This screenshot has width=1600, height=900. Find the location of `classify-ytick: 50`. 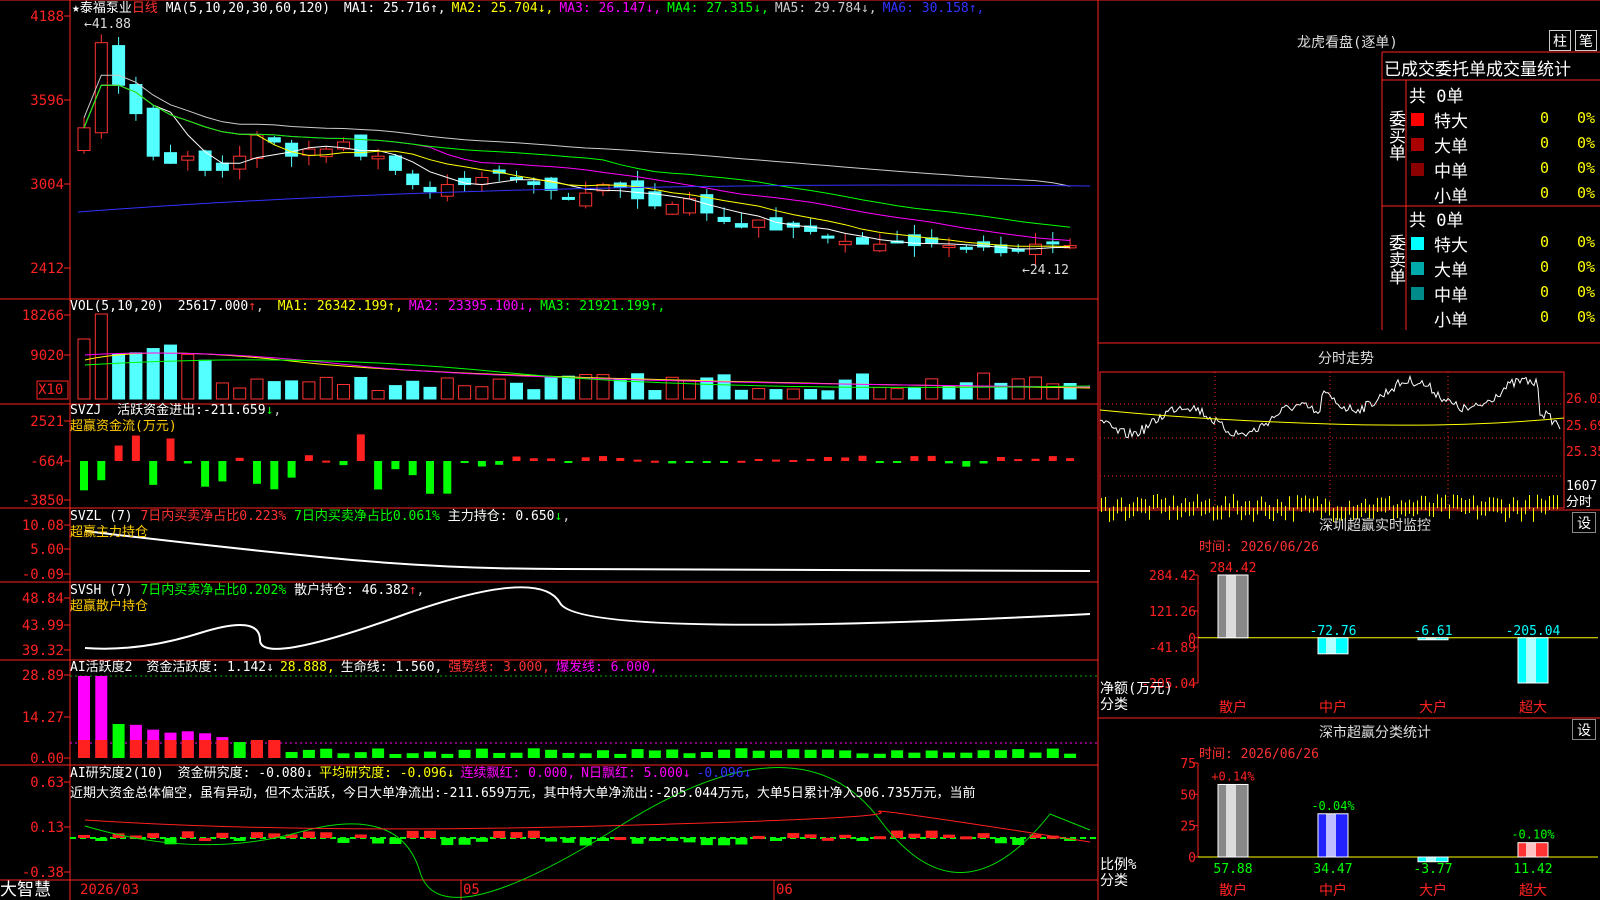

classify-ytick: 50 is located at coordinates (1188, 795).